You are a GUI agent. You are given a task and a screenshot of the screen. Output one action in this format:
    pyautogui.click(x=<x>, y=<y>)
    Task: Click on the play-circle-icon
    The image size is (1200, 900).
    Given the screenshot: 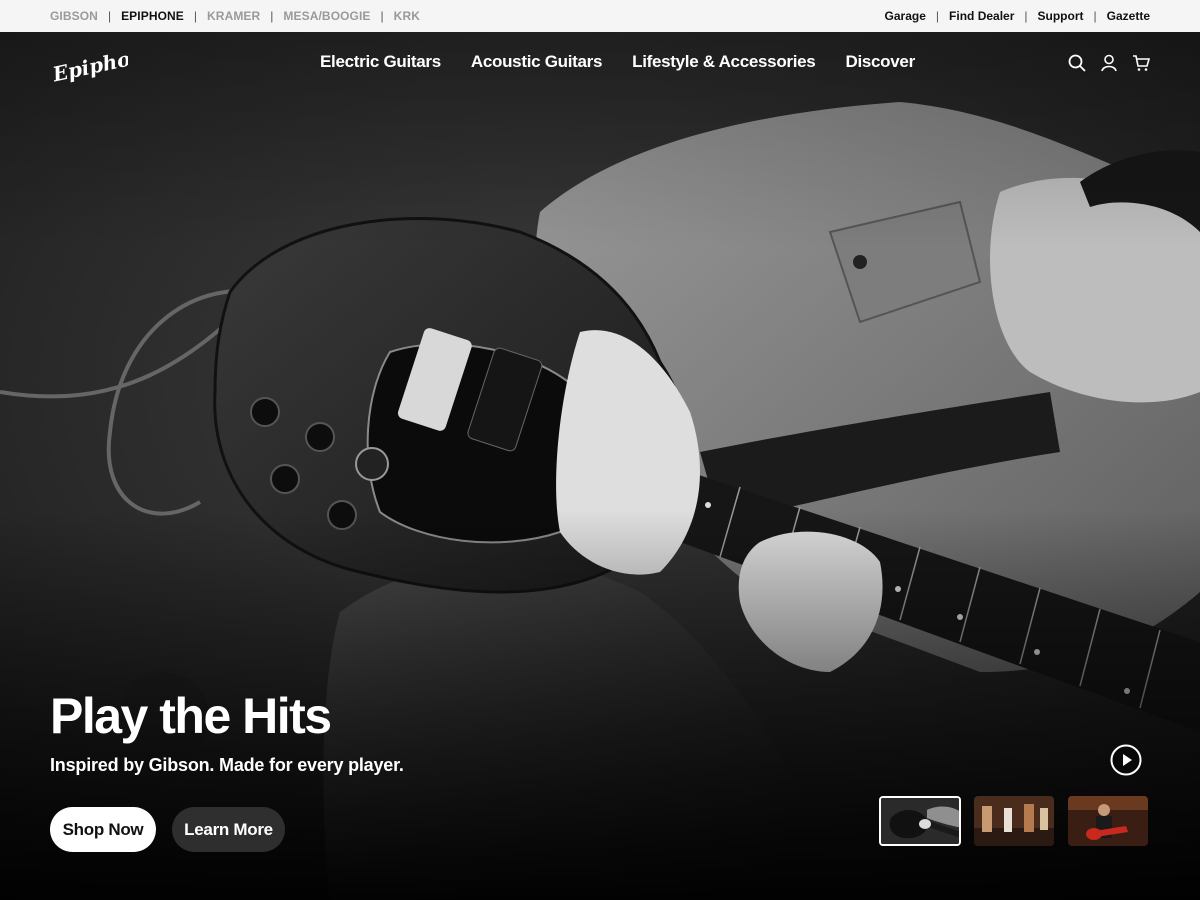 What is the action you would take?
    pyautogui.click(x=1126, y=760)
    